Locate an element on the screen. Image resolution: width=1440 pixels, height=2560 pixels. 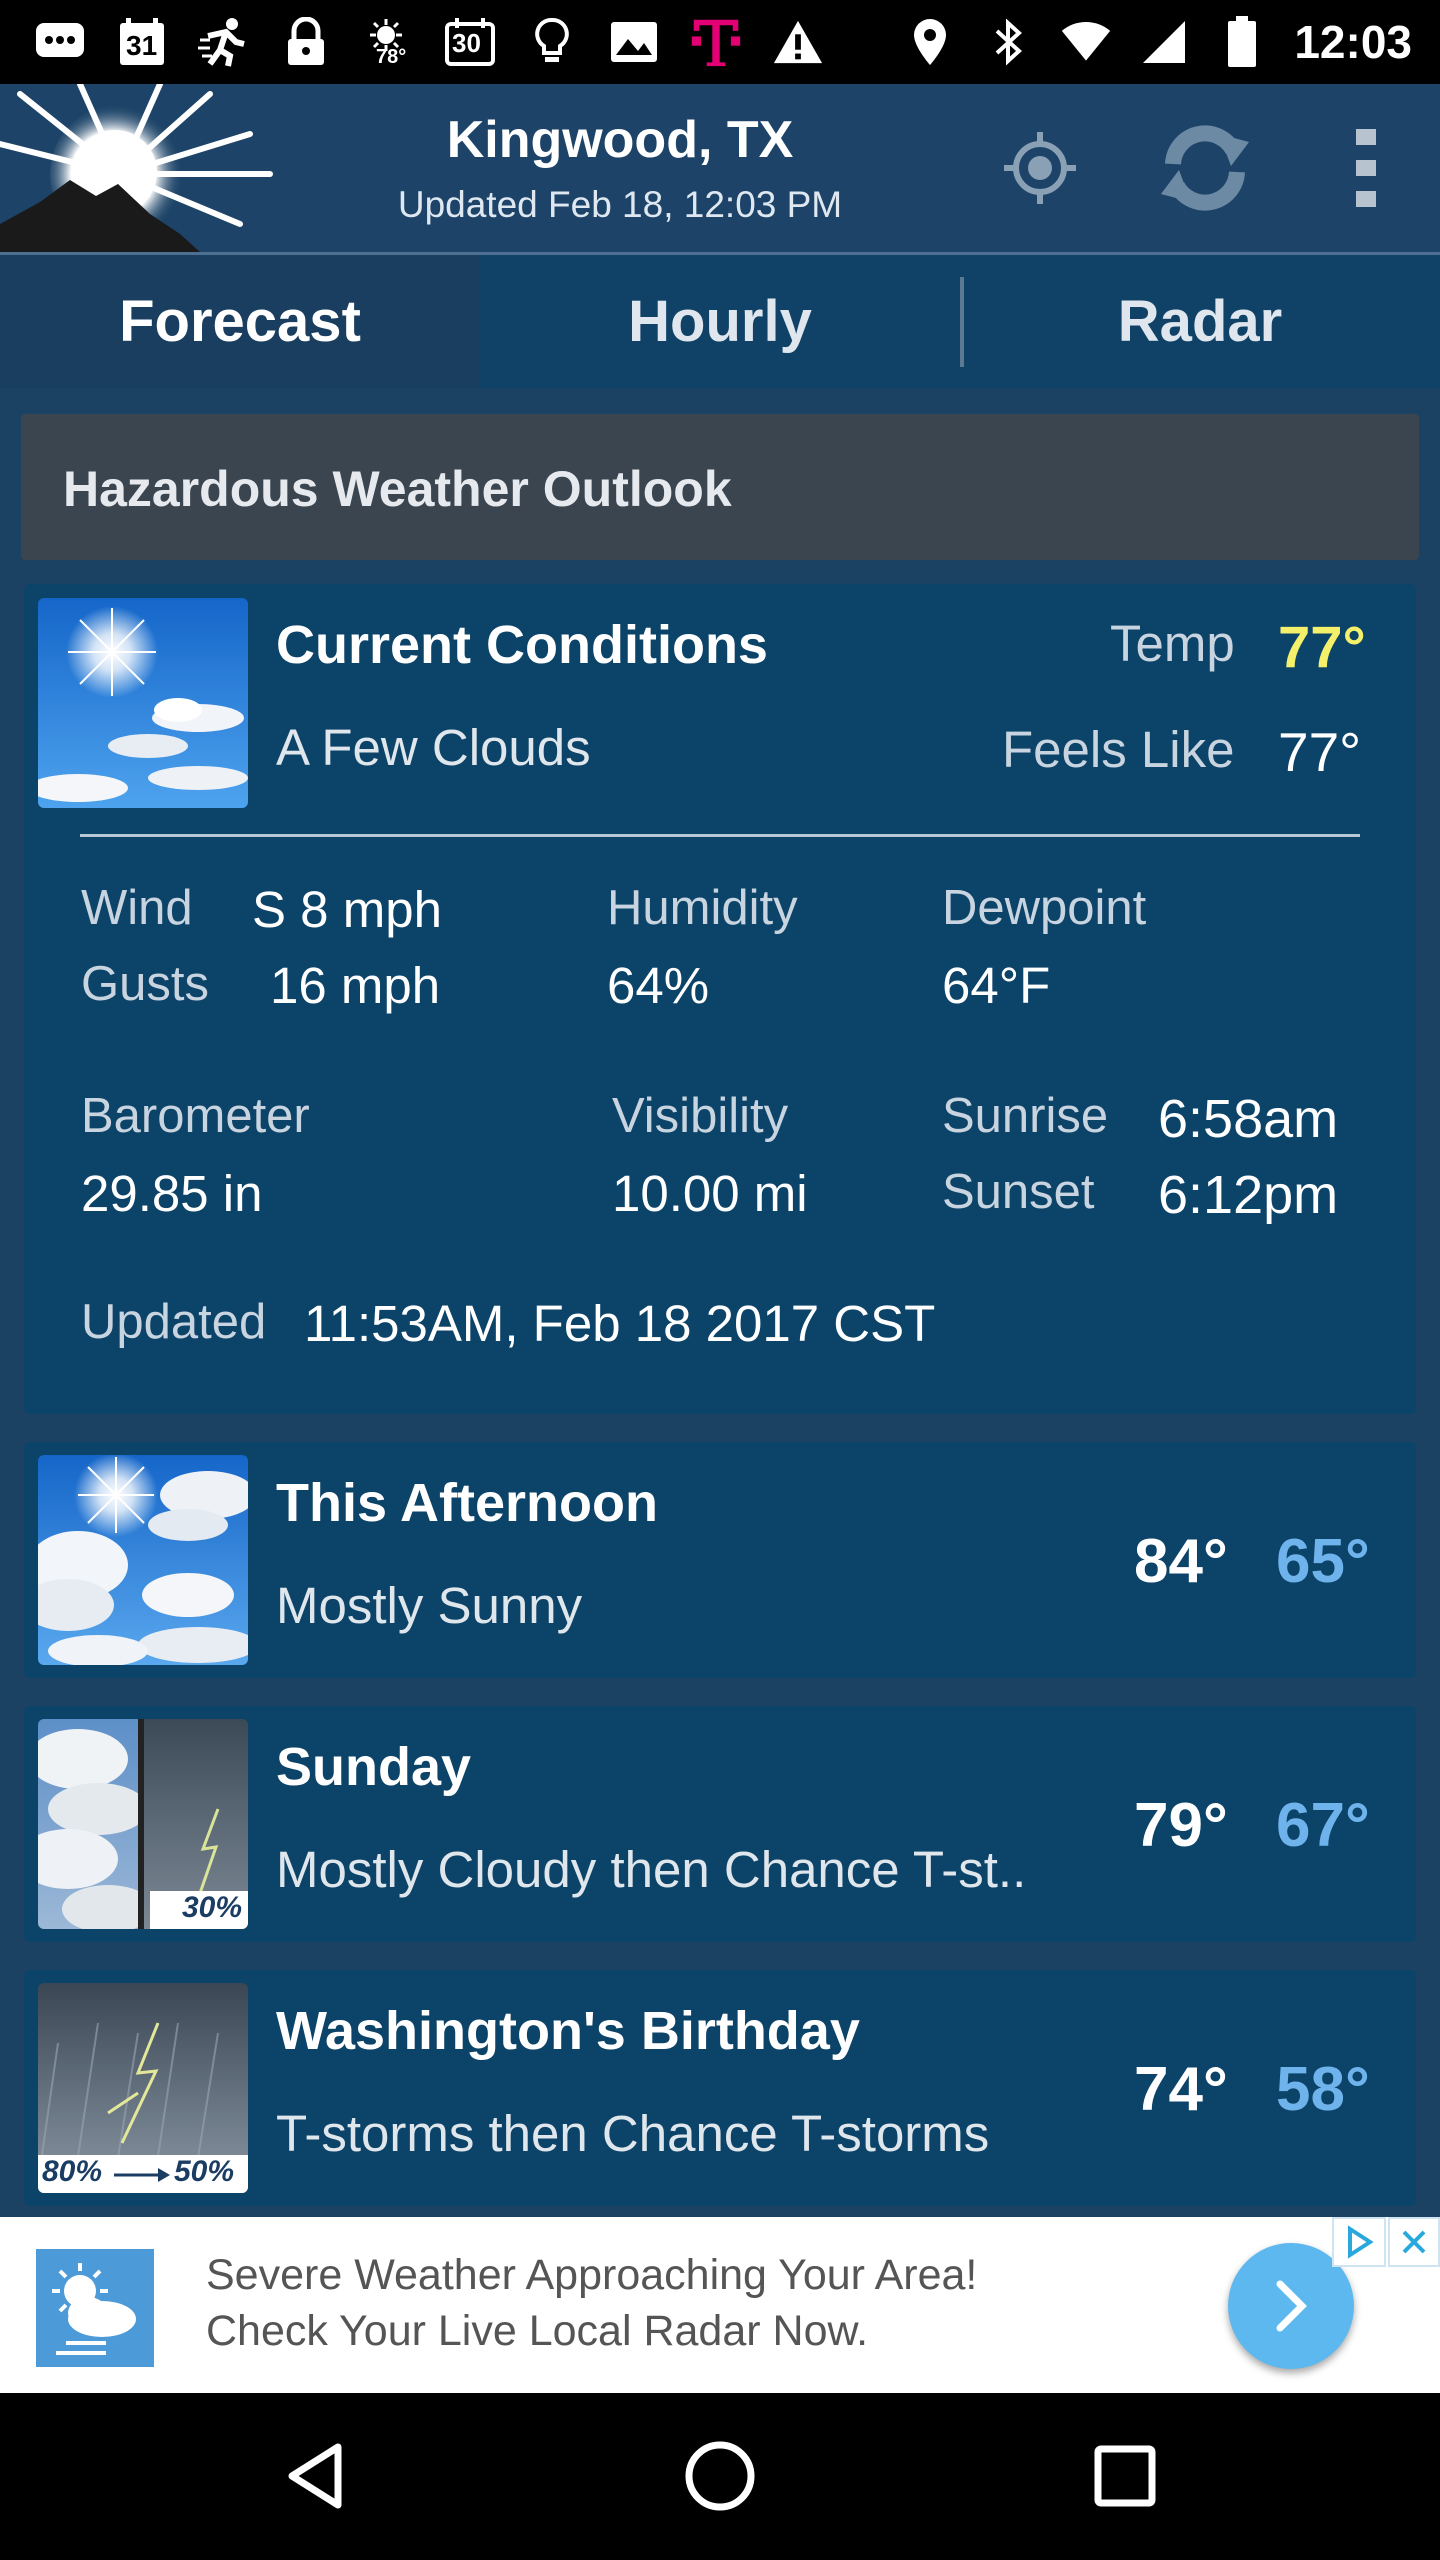
precip-to-badge: 50% is located at coordinates (204, 2171).